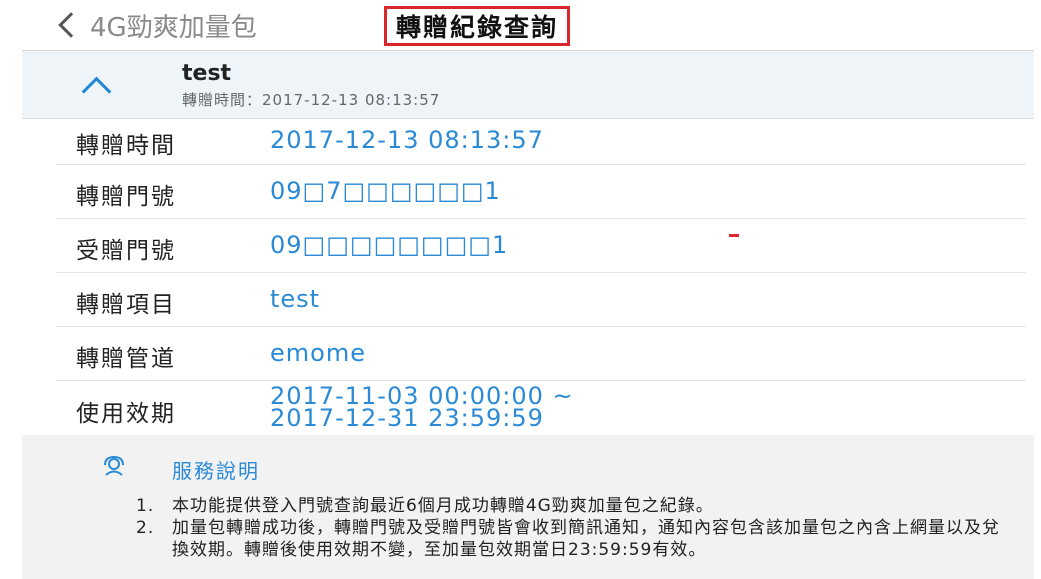  I want to click on detail-label: 轉贈門號, so click(126, 197).